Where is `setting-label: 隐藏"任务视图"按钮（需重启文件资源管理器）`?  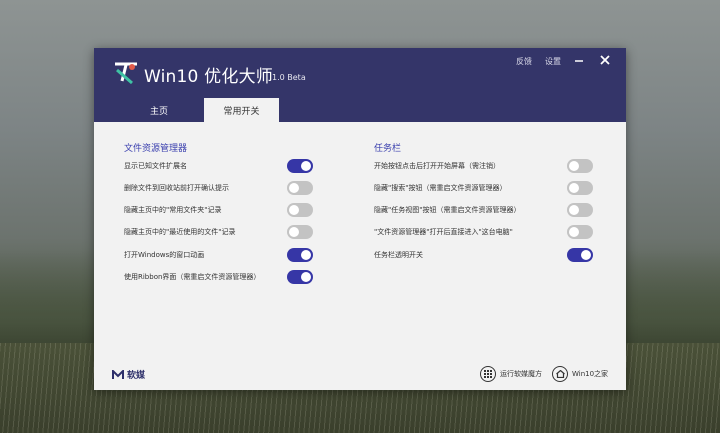
setting-label: 隐藏"任务视图"按钮（需重启文件资源管理器） is located at coordinates (447, 210).